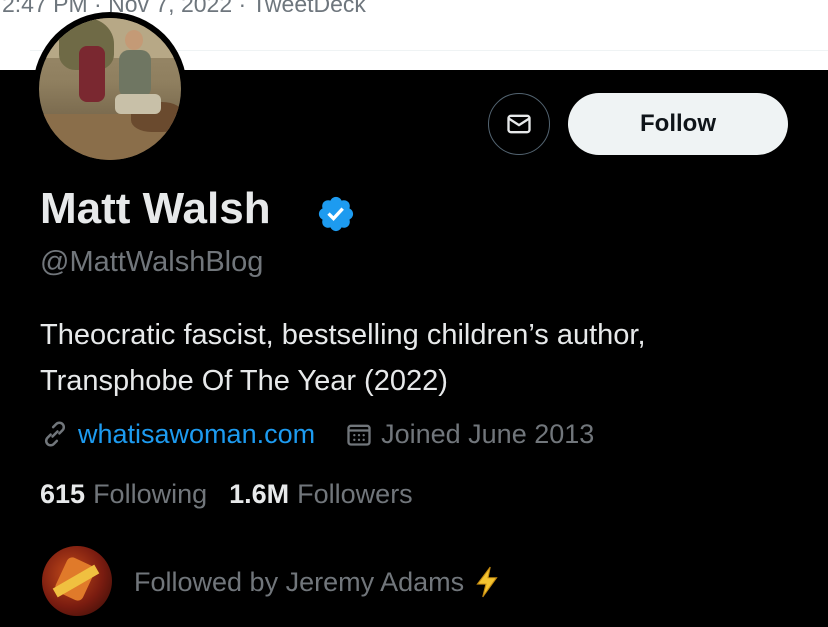 The height and width of the screenshot is (627, 828). I want to click on follow-button: Follow, so click(678, 124).